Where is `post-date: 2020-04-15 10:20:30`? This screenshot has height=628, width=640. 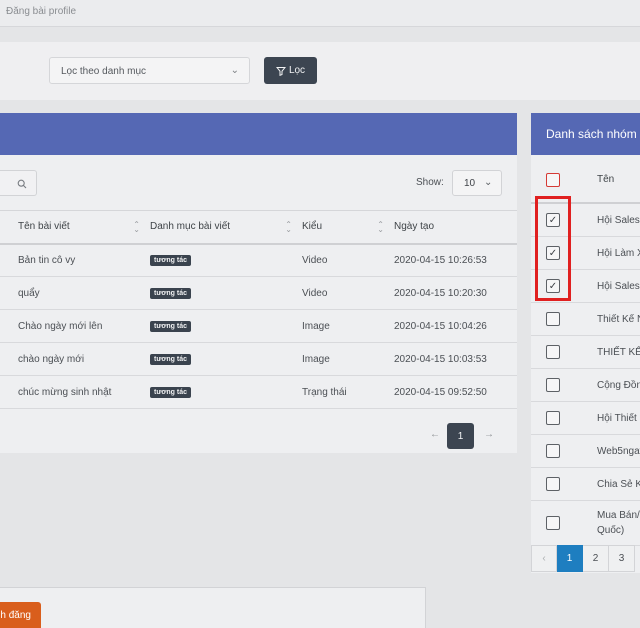 post-date: 2020-04-15 10:20:30 is located at coordinates (455, 293).